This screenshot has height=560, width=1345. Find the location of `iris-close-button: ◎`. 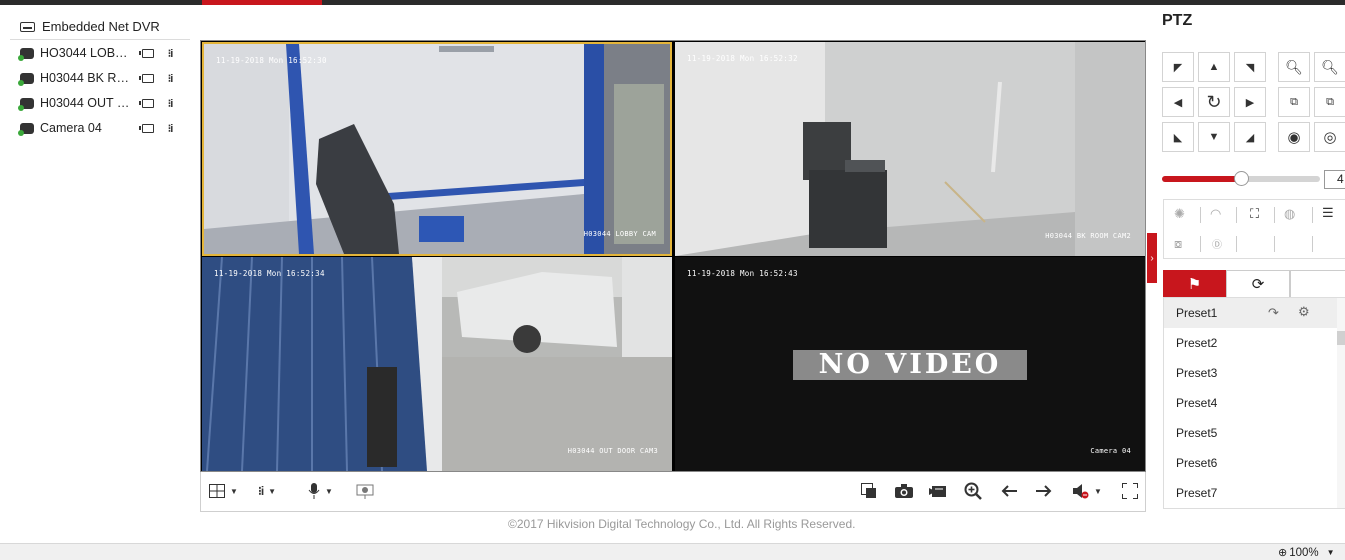

iris-close-button: ◎ is located at coordinates (1329, 137).